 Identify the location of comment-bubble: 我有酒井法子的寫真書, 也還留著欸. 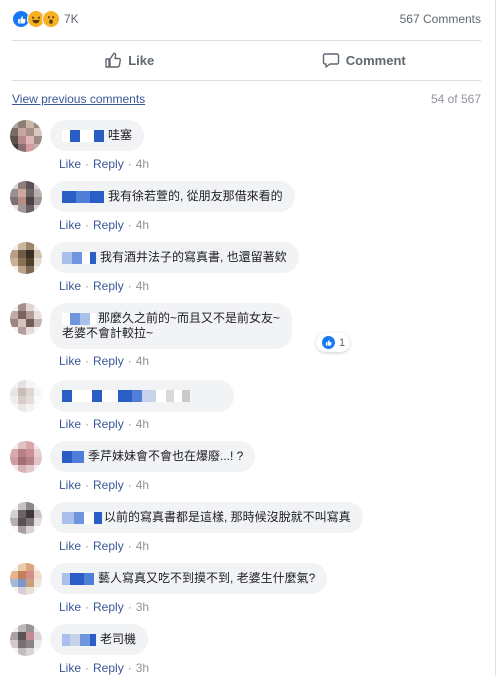
(174, 257).